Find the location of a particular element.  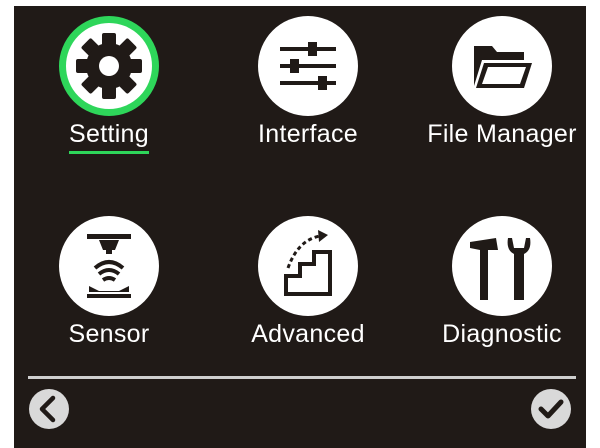

menu-item-sensor: Sensor is located at coordinates (109, 283).